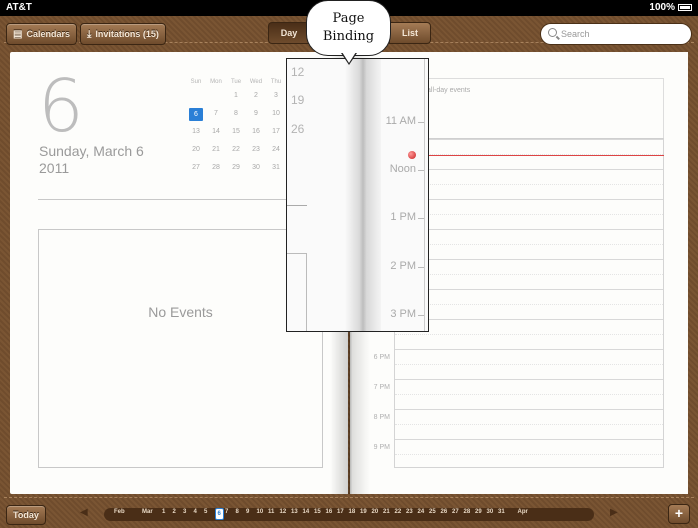 The width and height of the screenshot is (698, 528). I want to click on mini-calendar-day: 15, so click(236, 135).